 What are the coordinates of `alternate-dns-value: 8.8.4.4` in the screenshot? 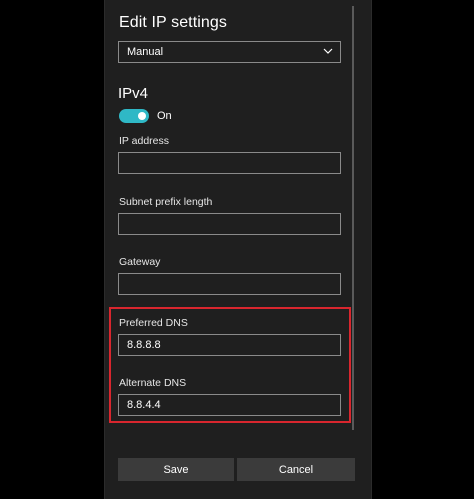 It's located at (144, 405).